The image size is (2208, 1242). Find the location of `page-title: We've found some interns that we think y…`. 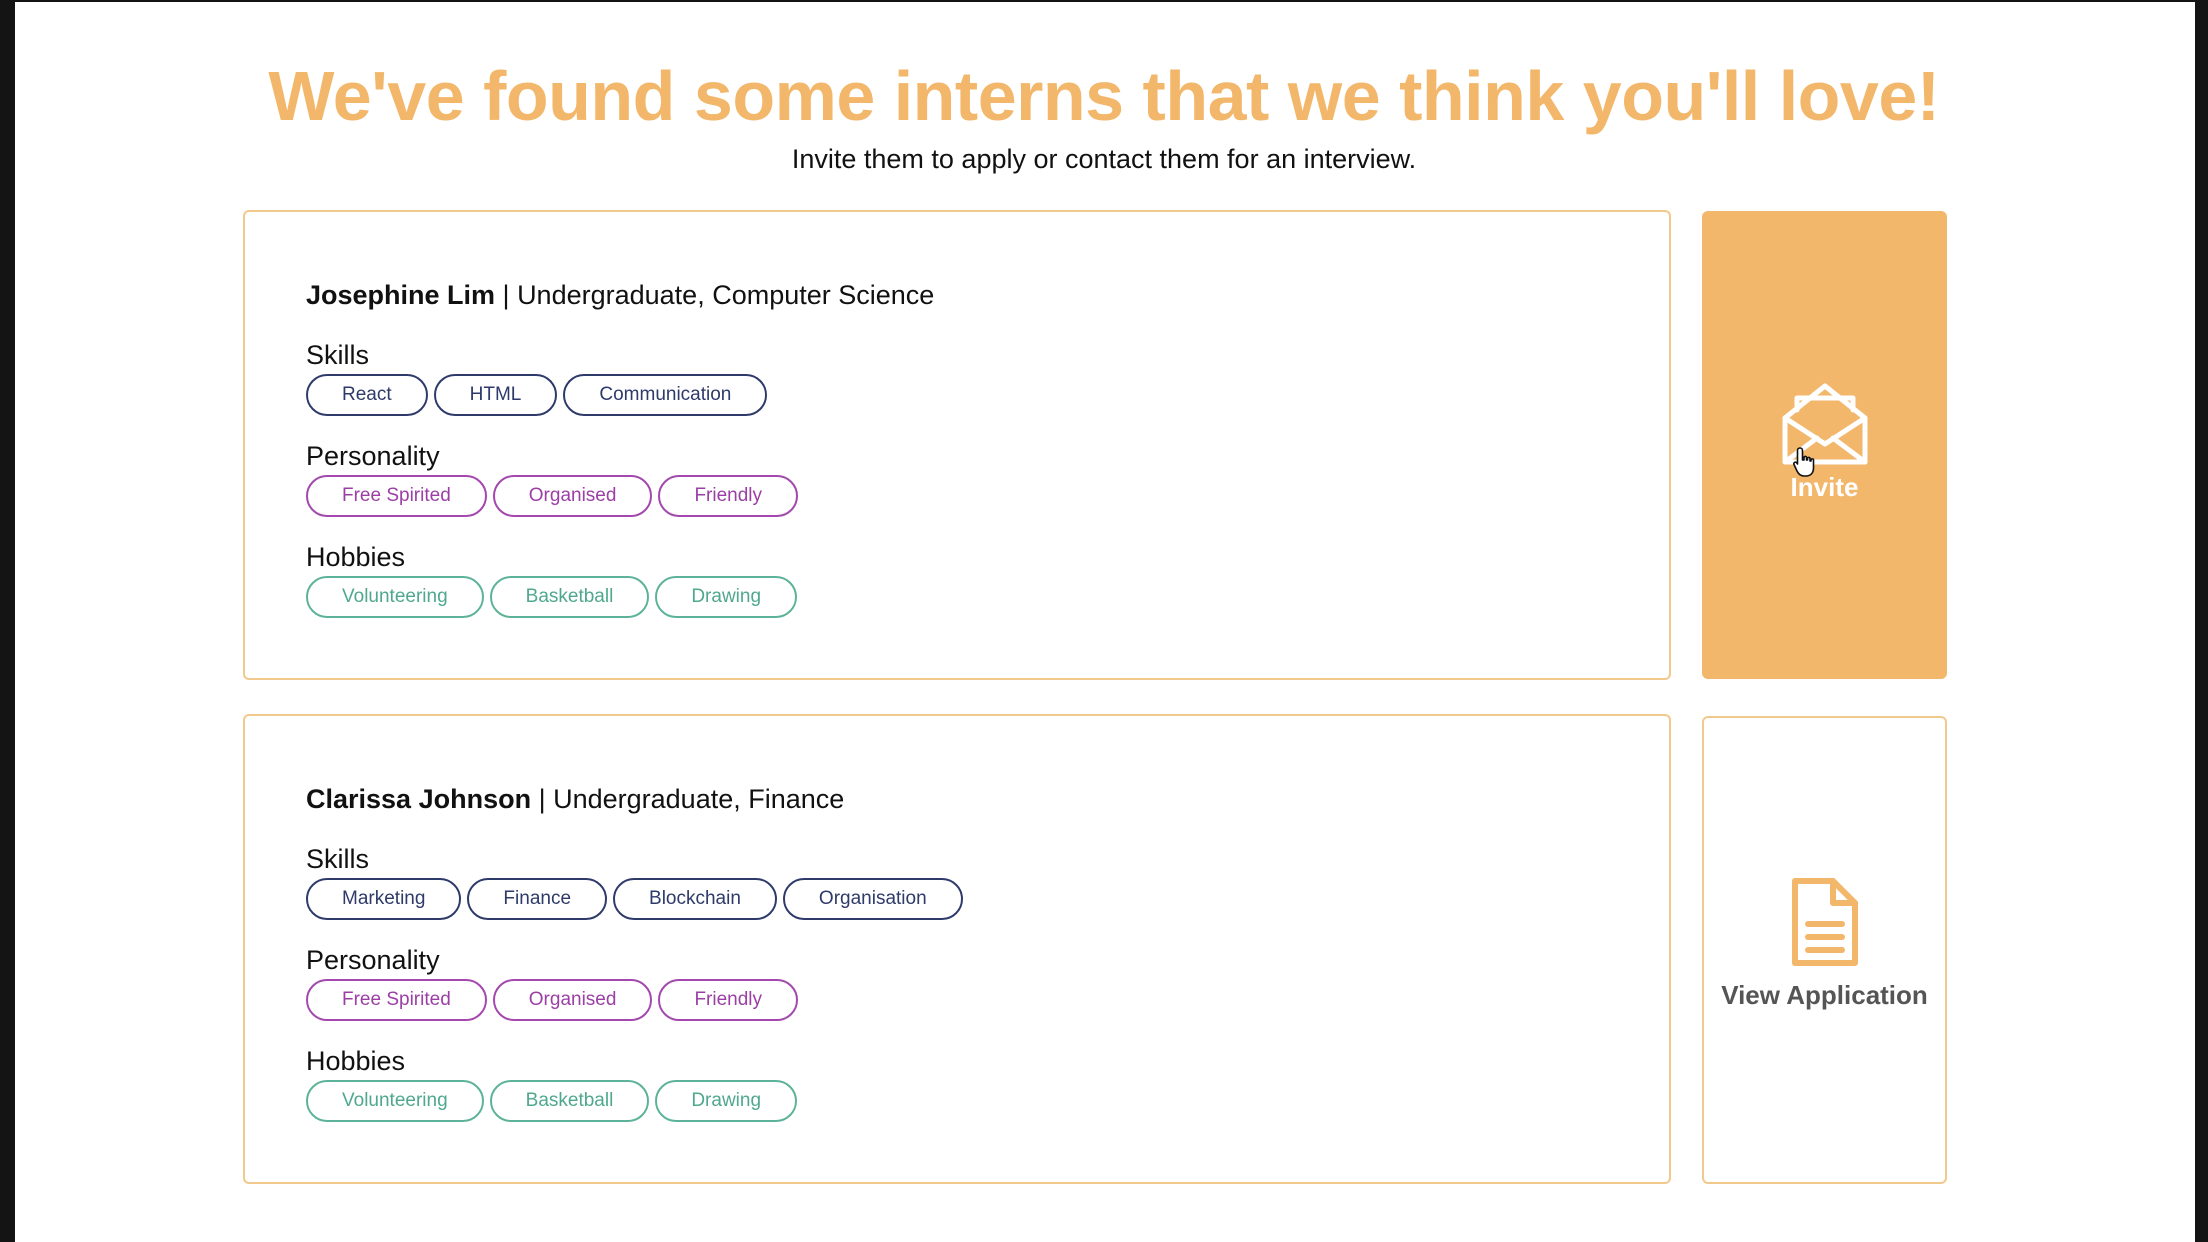

page-title: We've found some interns that we think y… is located at coordinates (1104, 96).